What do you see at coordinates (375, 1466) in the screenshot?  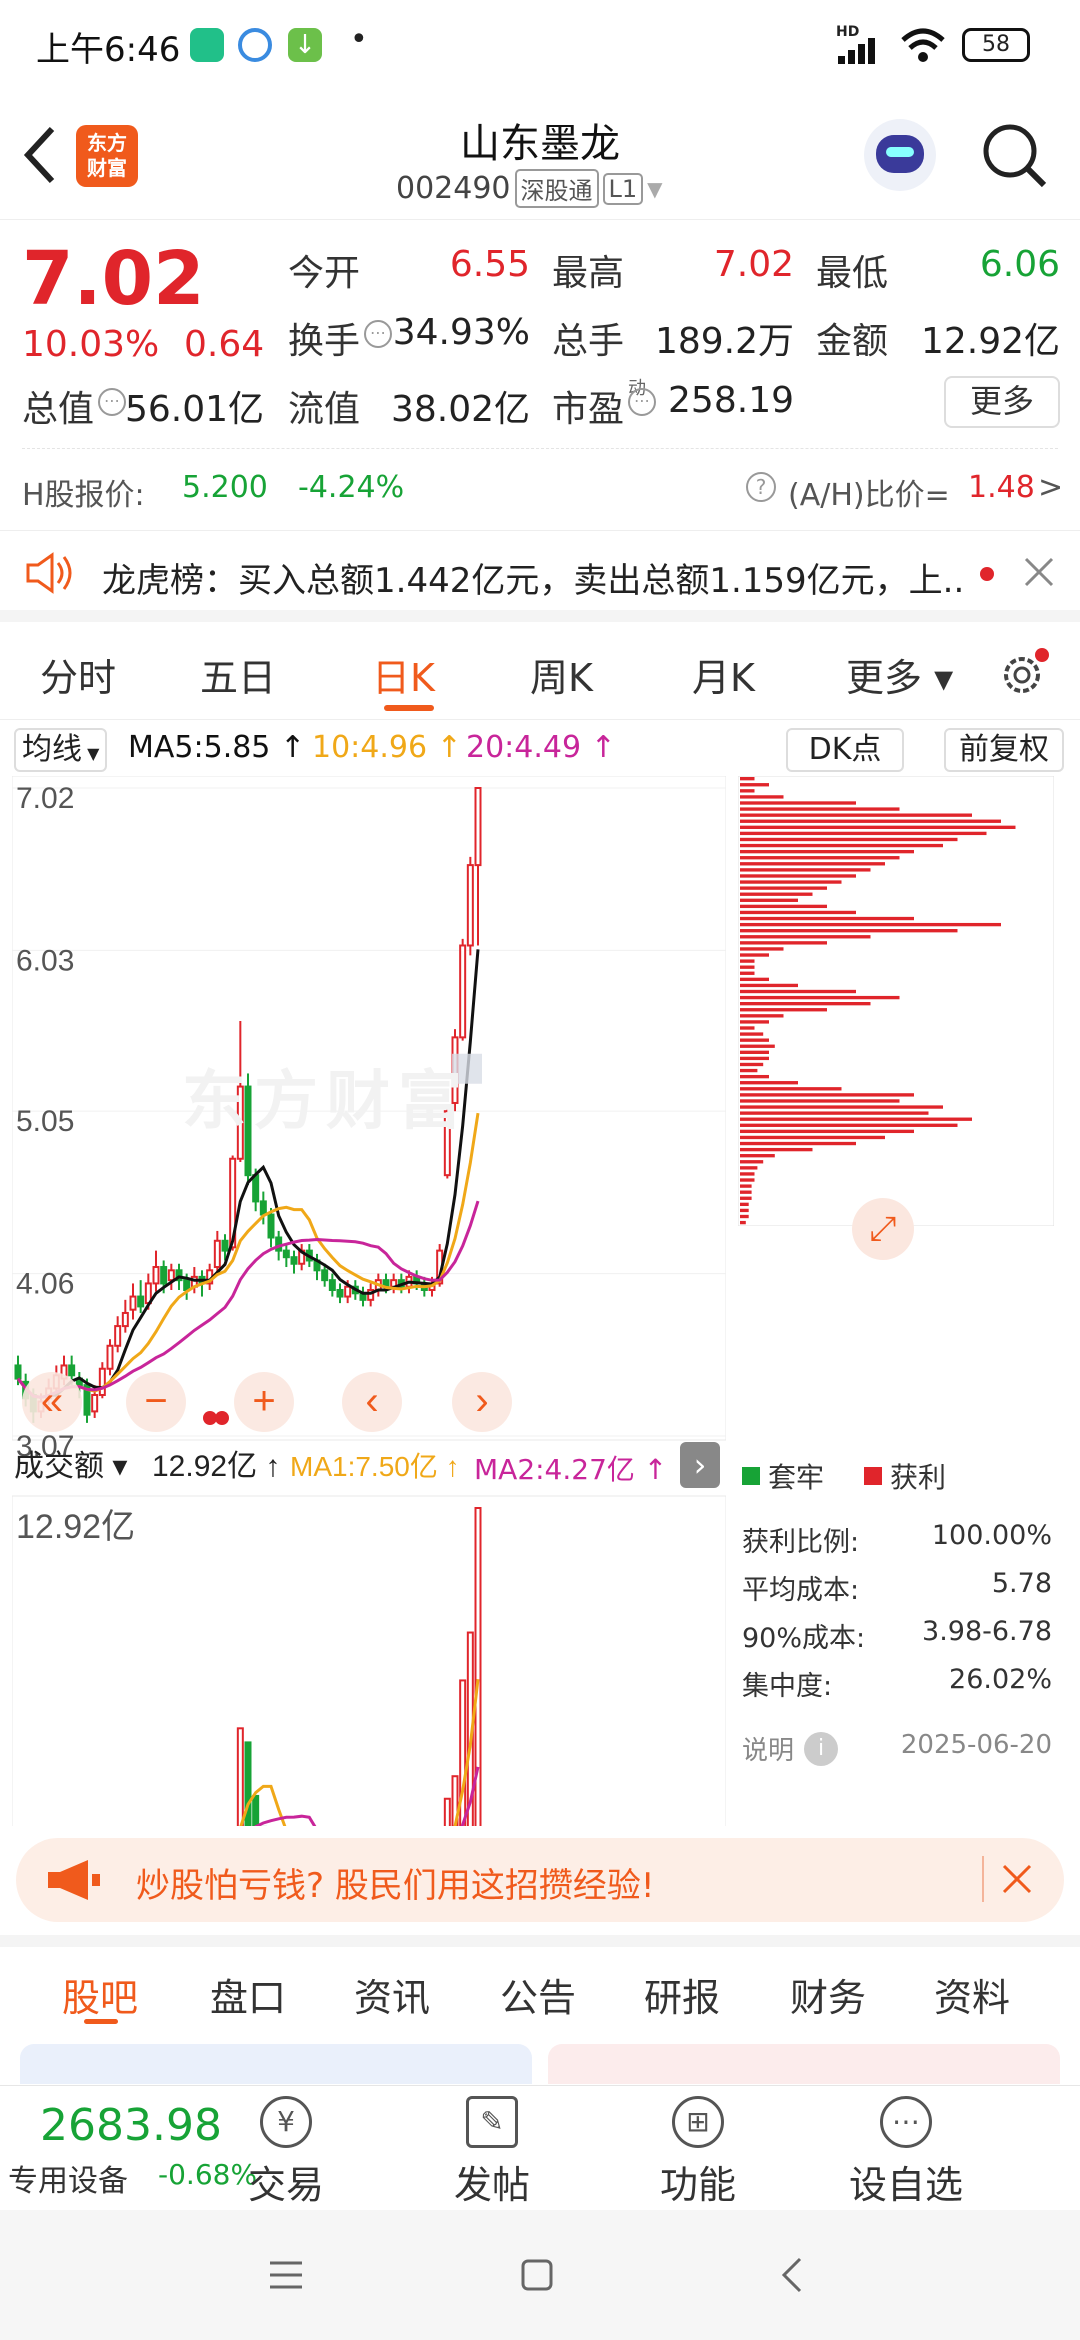 I see `volume-ma1: MA1:7.50亿 ↑` at bounding box center [375, 1466].